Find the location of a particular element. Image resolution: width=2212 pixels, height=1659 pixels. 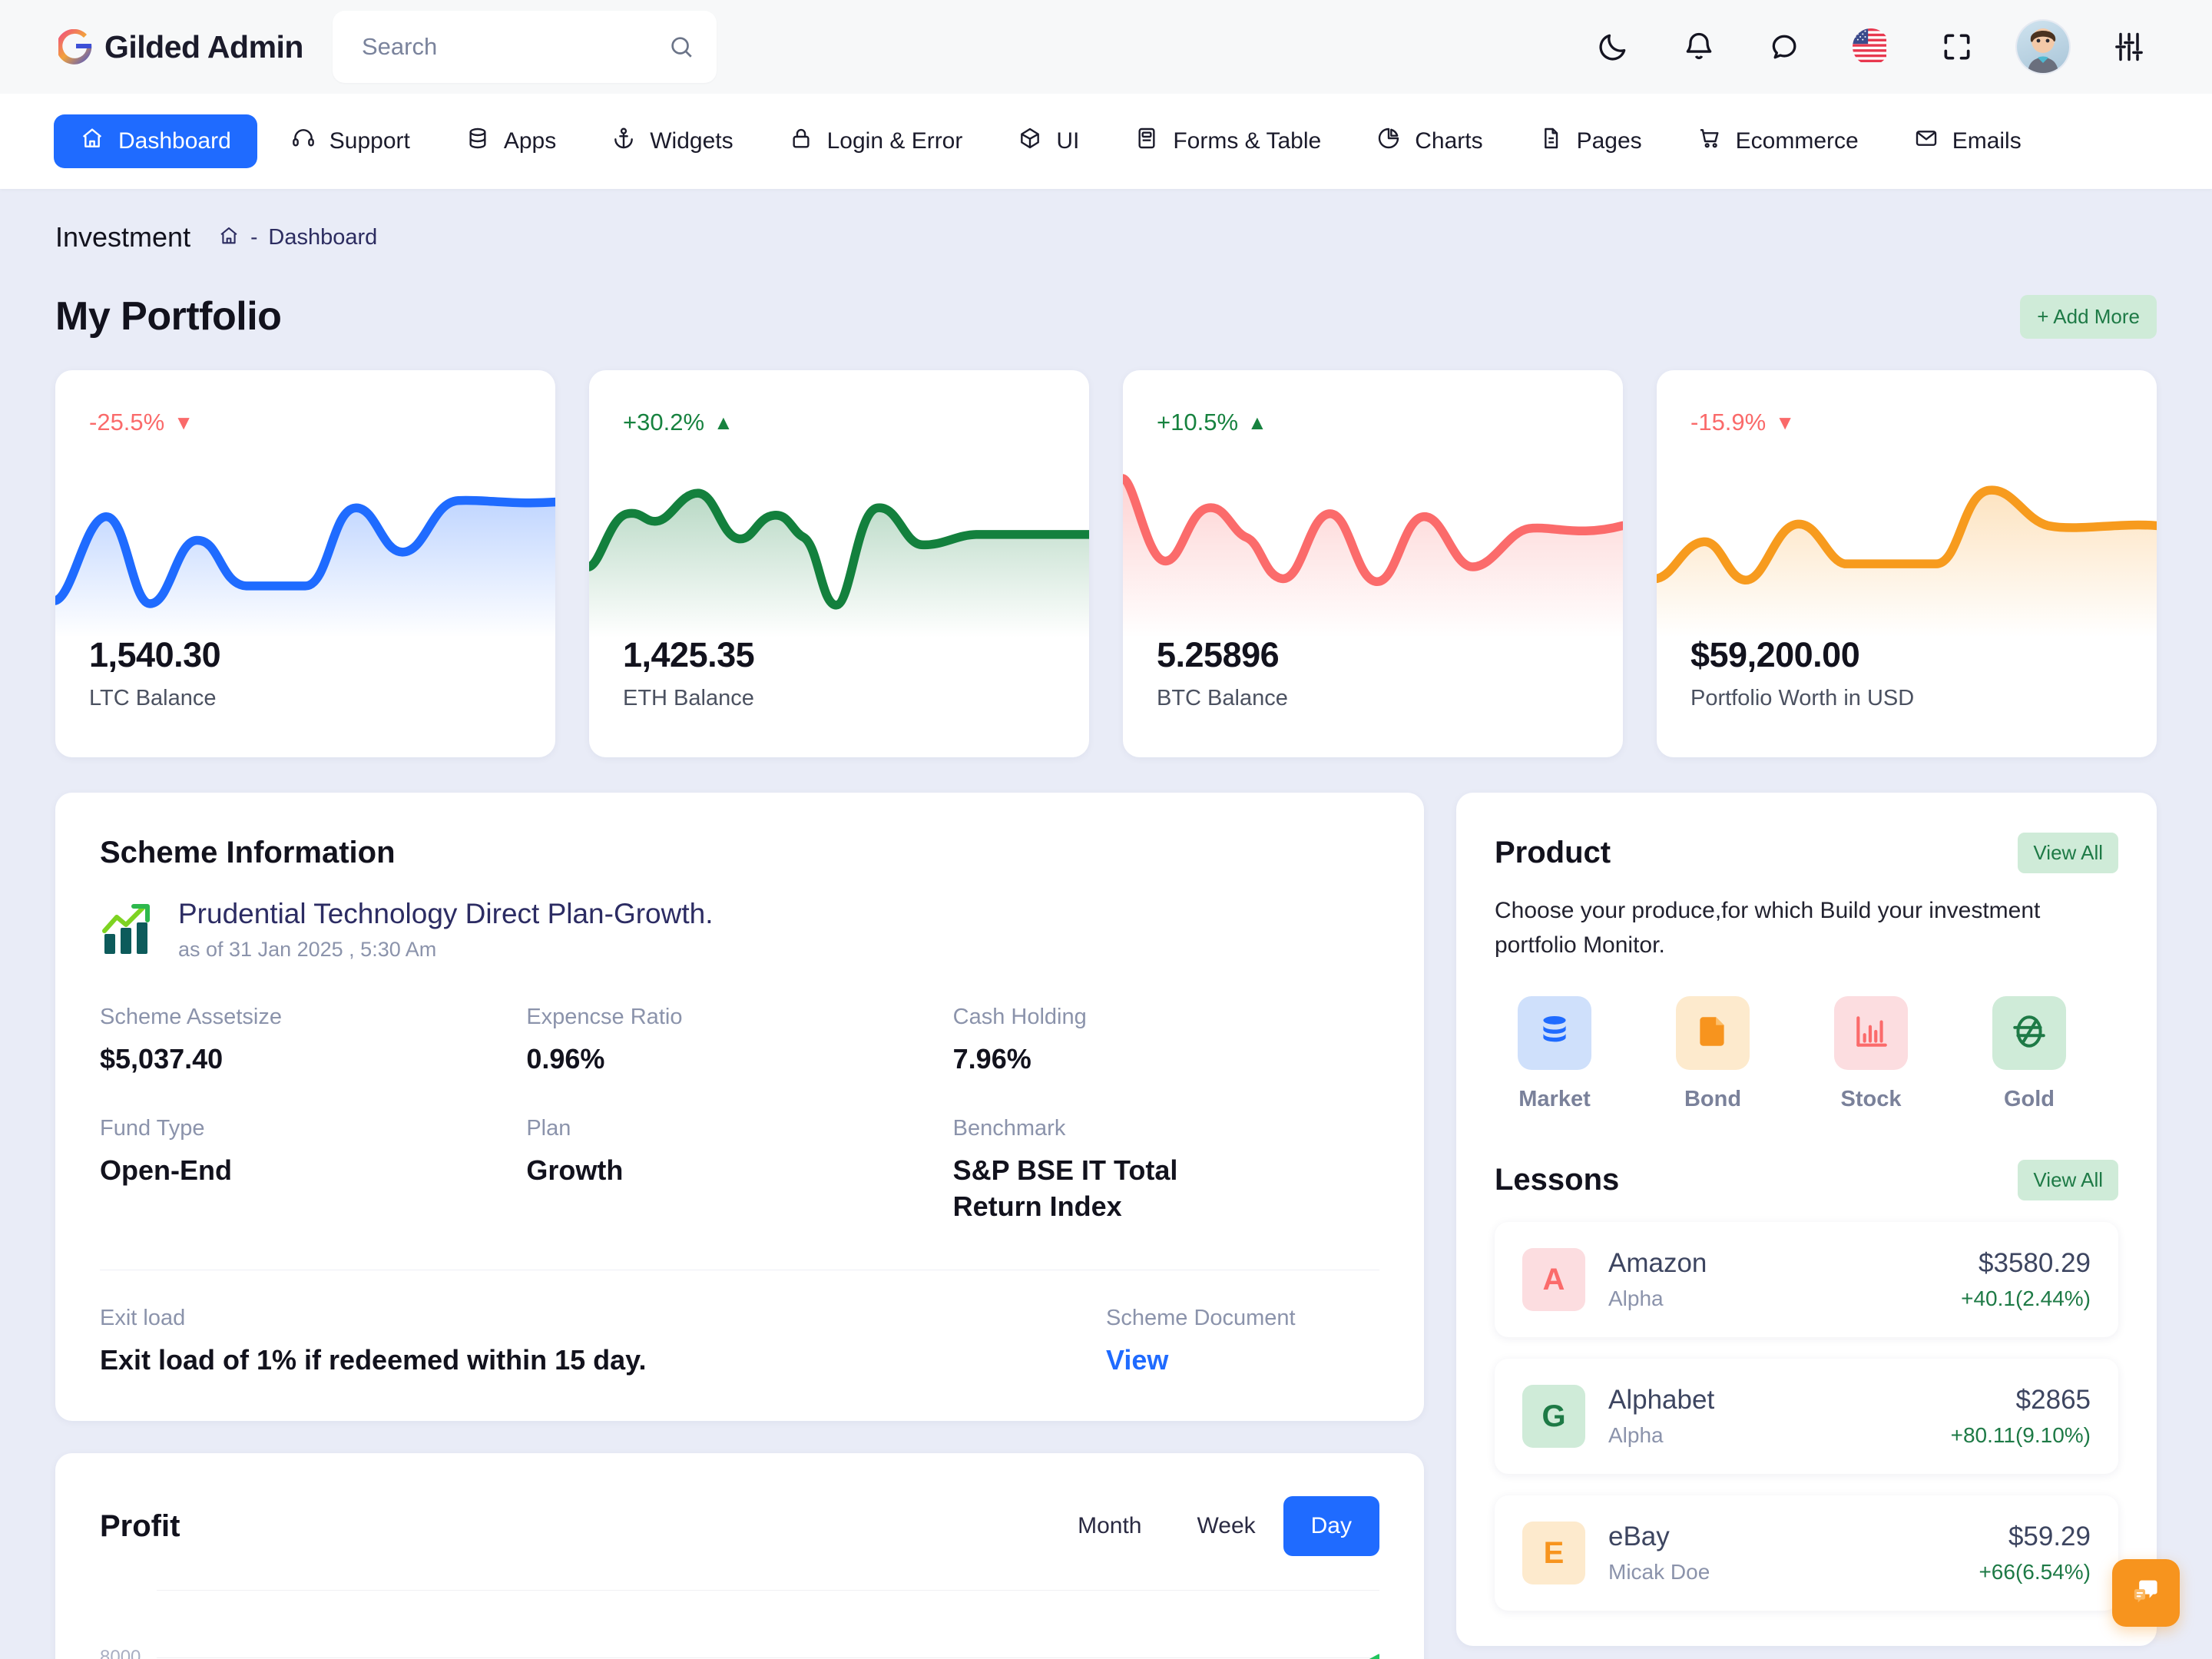

nav-item-support: Support is located at coordinates (351, 141).